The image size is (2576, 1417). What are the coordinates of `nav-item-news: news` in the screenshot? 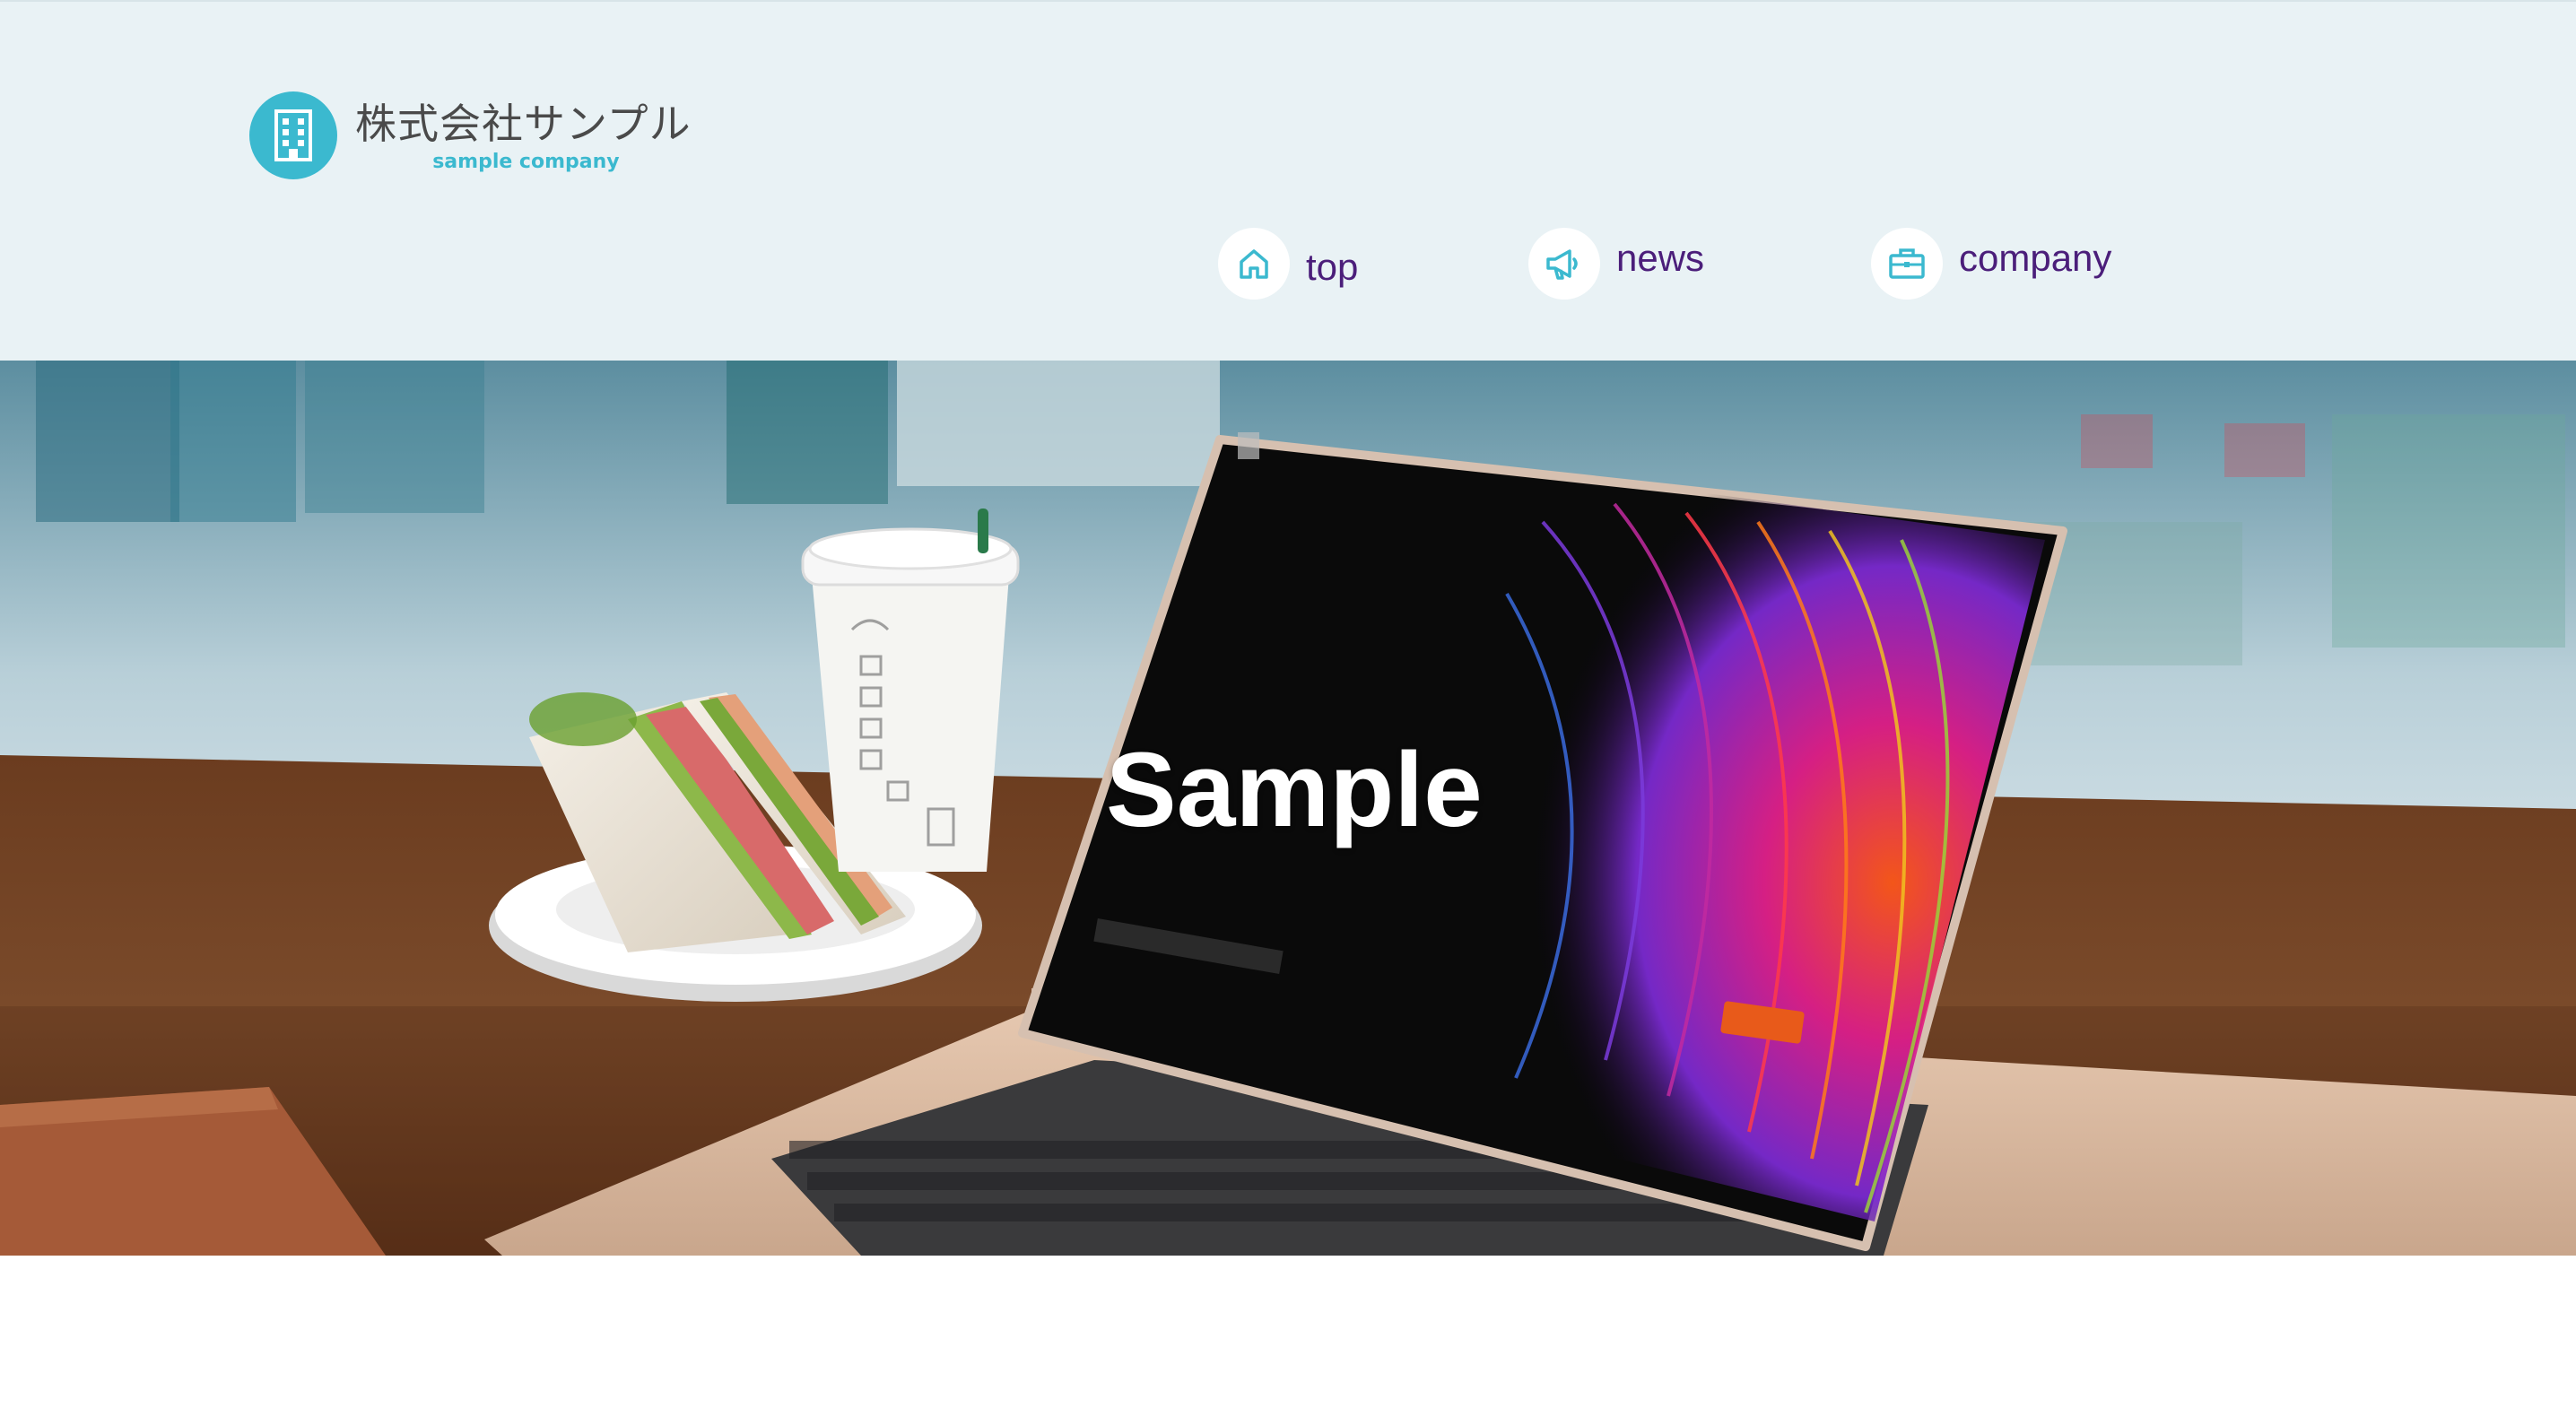 It's located at (1616, 264).